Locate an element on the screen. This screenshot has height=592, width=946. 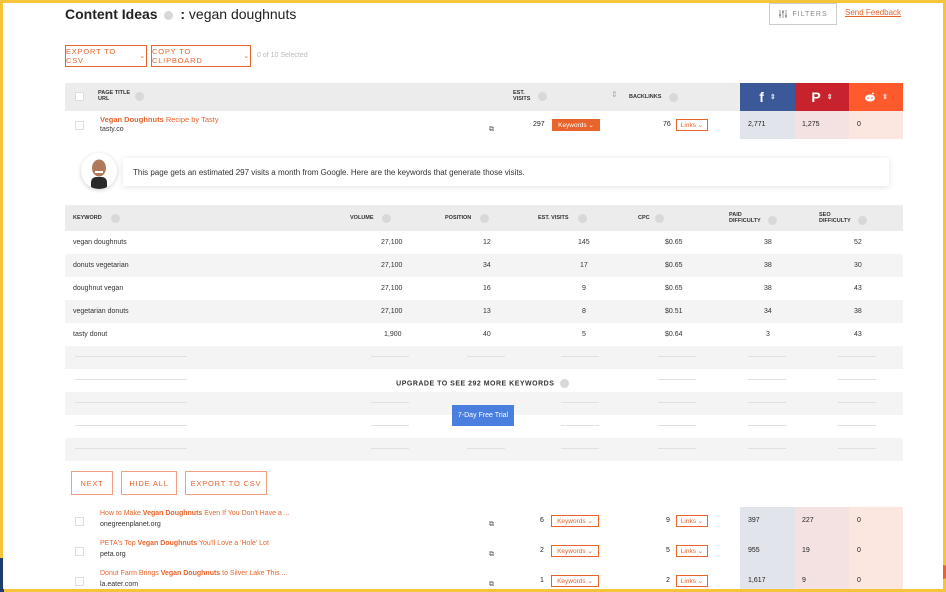
pinterest-column-header: P ⇕ is located at coordinates (822, 97).